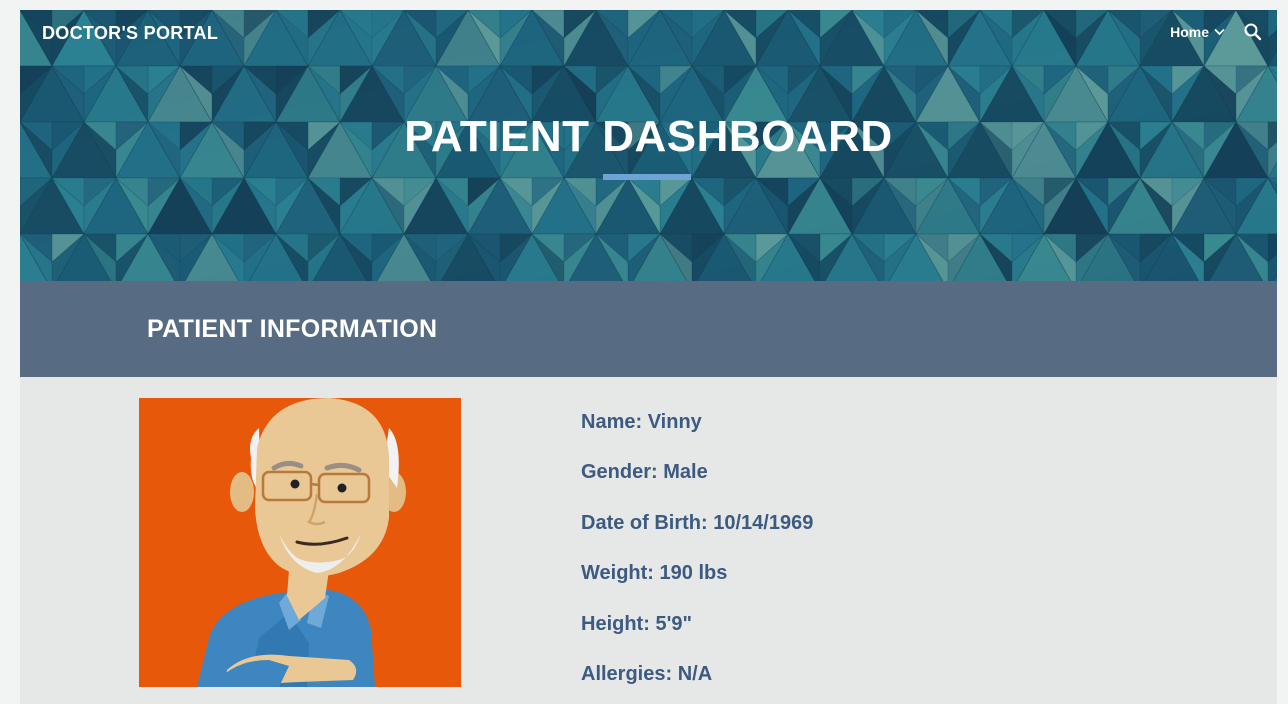 The height and width of the screenshot is (704, 1288). Describe the element at coordinates (648, 136) in the screenshot. I see `page-title: PATIENT DASHBOARD` at that location.